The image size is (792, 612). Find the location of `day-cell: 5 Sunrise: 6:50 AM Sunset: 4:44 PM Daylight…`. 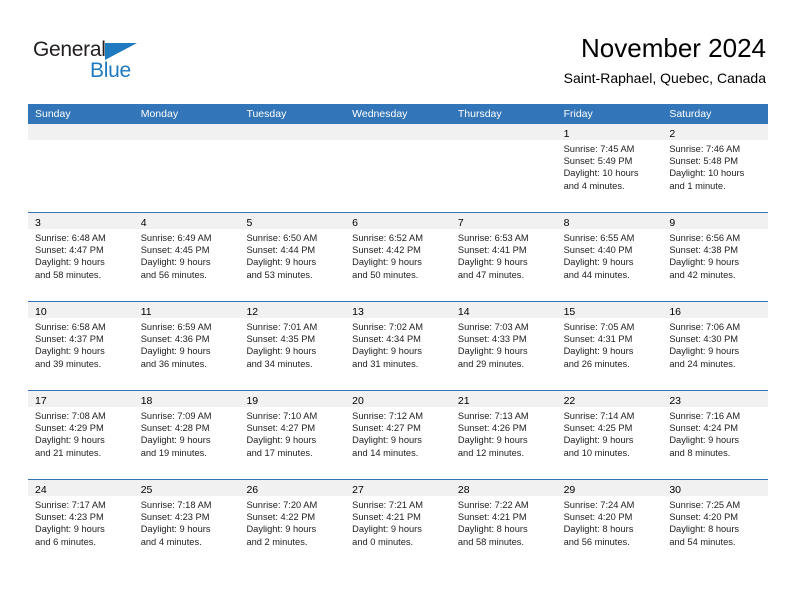

day-cell: 5 Sunrise: 6:50 AM Sunset: 4:44 PM Daylight… is located at coordinates (292, 257).